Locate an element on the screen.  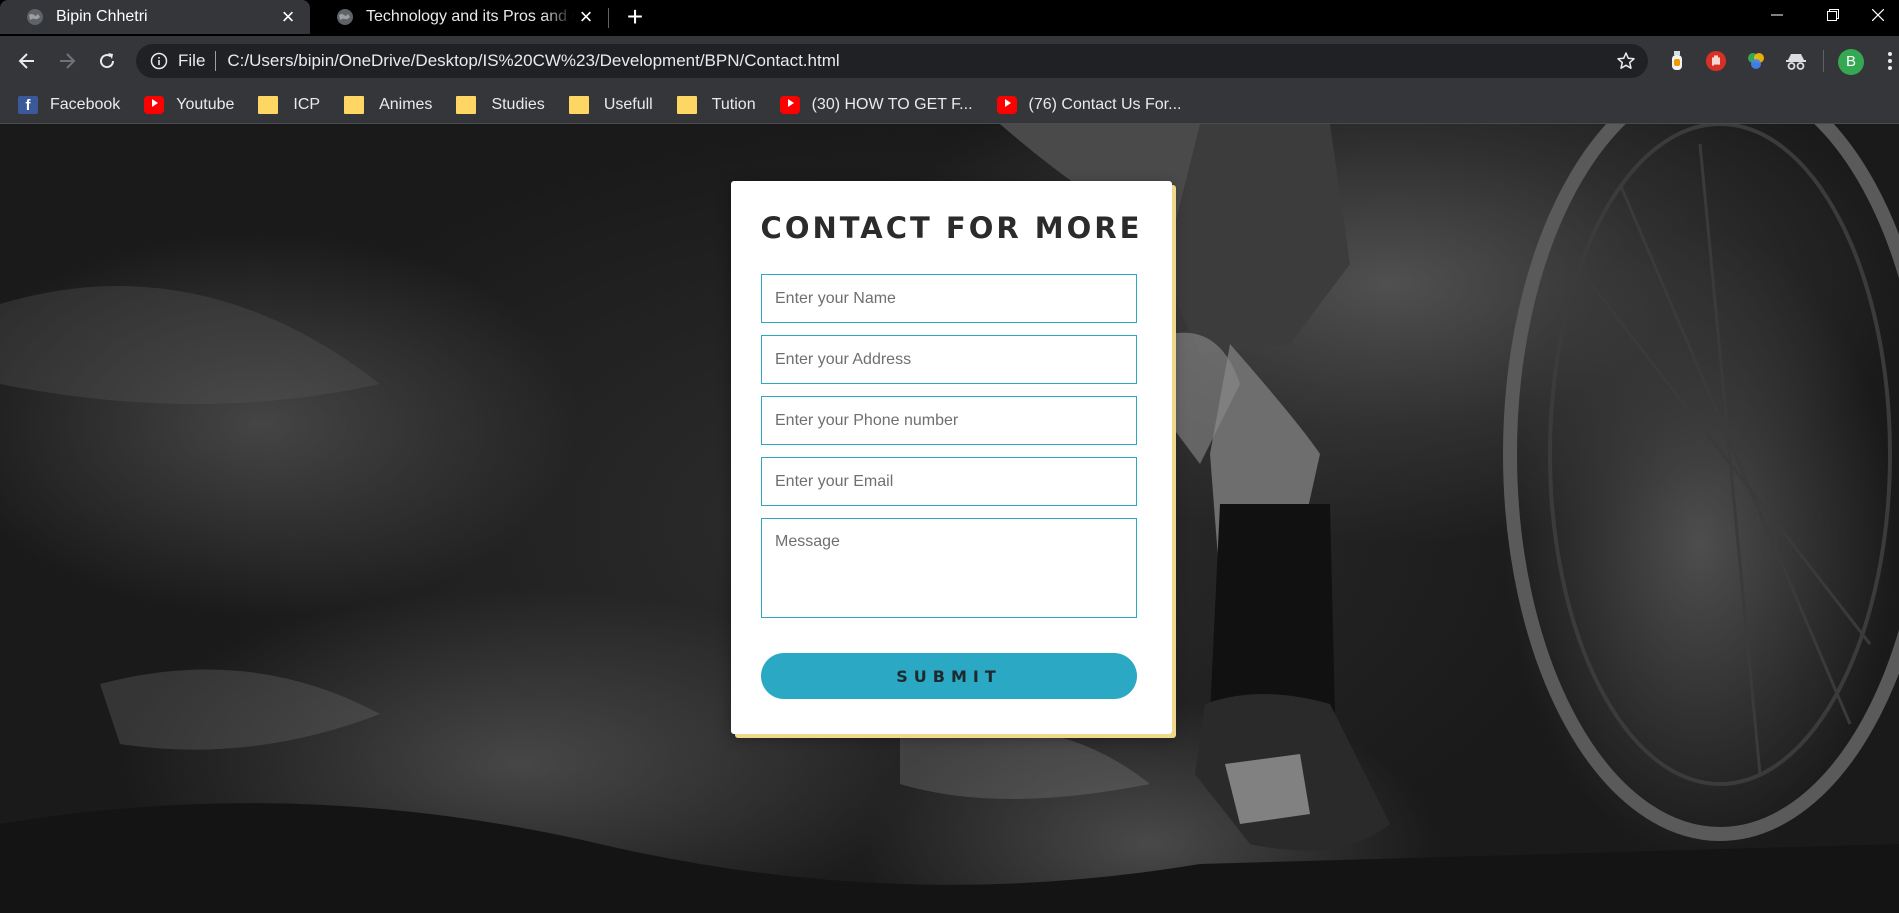
info-icon is located at coordinates (159, 61).